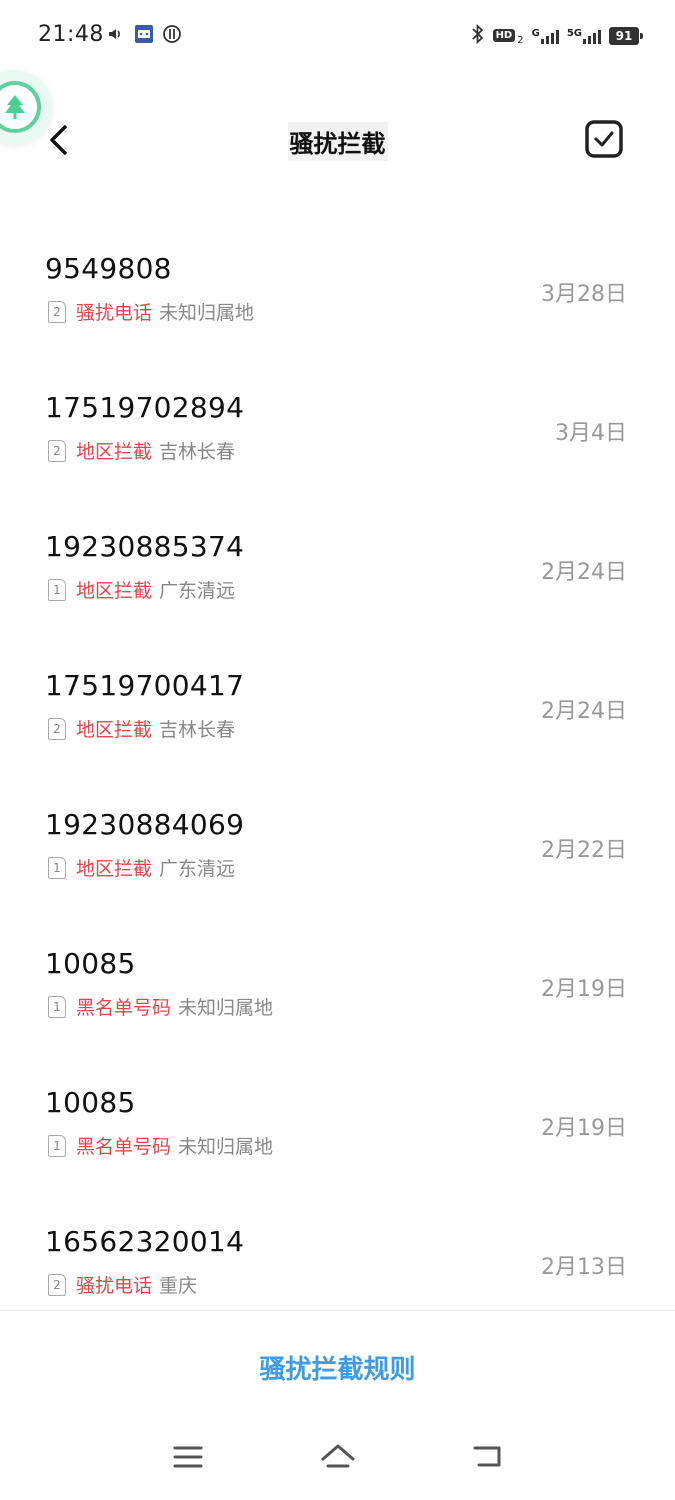 The height and width of the screenshot is (1500, 675). What do you see at coordinates (504, 35) in the screenshot?
I see `hd-badge: HD` at bounding box center [504, 35].